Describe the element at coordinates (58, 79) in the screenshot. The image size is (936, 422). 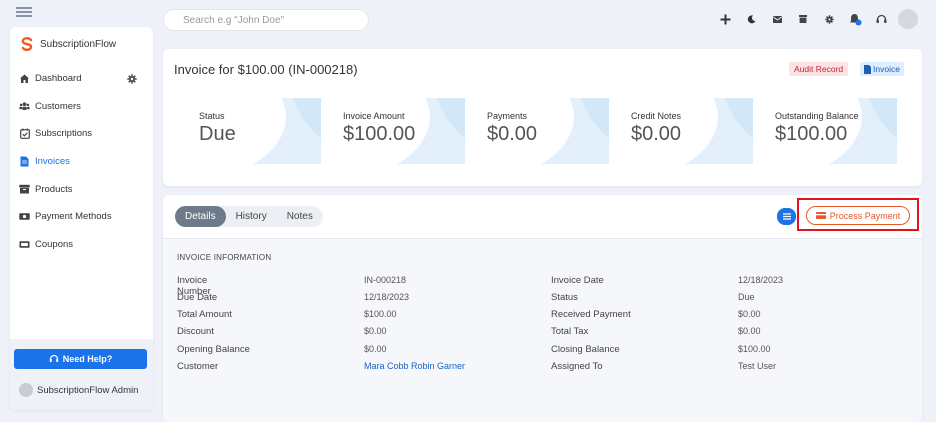
I see `sidebar-item-label: Dashboard` at that location.